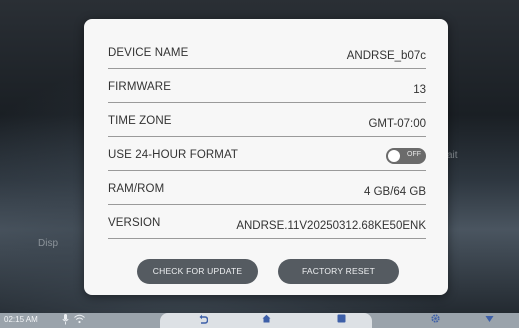 This screenshot has height=328, width=519. Describe the element at coordinates (267, 191) in the screenshot. I see `ram-rom-row: RAM/ROM 4 GB/64 GB` at that location.